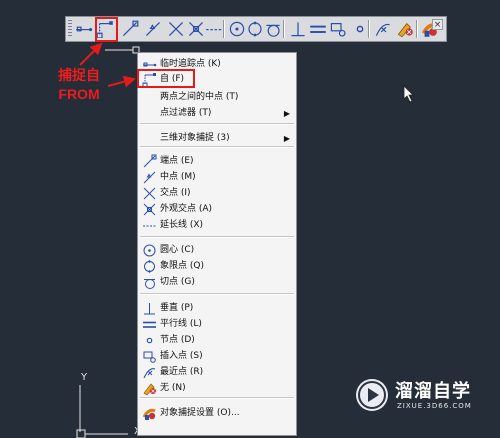  Describe the element at coordinates (217, 161) in the screenshot. I see `menu-item-5: 端点 (E)` at that location.